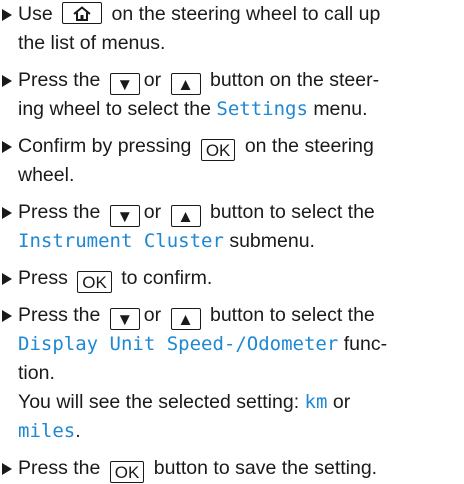 The height and width of the screenshot is (484, 464). I want to click on step-7-text-a: Press the, so click(59, 468).